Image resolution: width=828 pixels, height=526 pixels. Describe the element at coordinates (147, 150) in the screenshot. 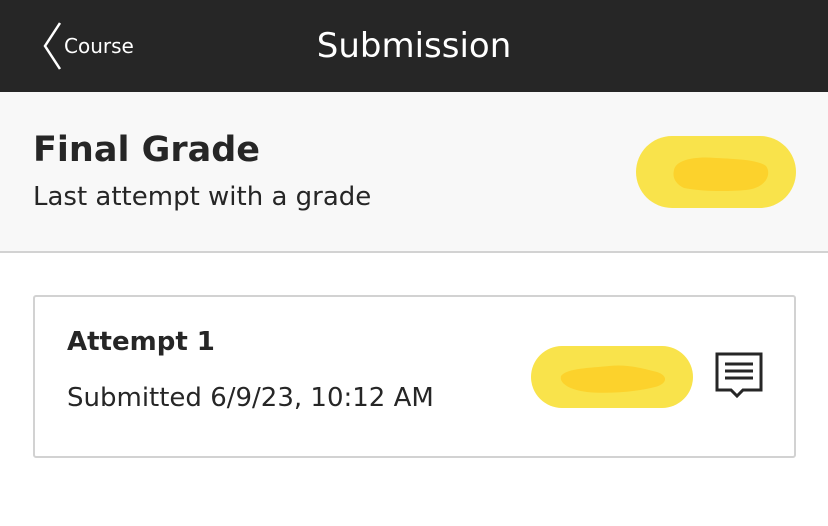

I see `final-grade-title: Final Grade` at that location.